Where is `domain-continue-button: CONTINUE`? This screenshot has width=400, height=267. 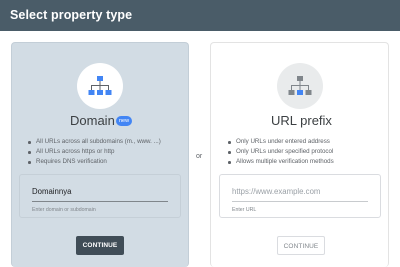
domain-continue-button: CONTINUE is located at coordinates (100, 245).